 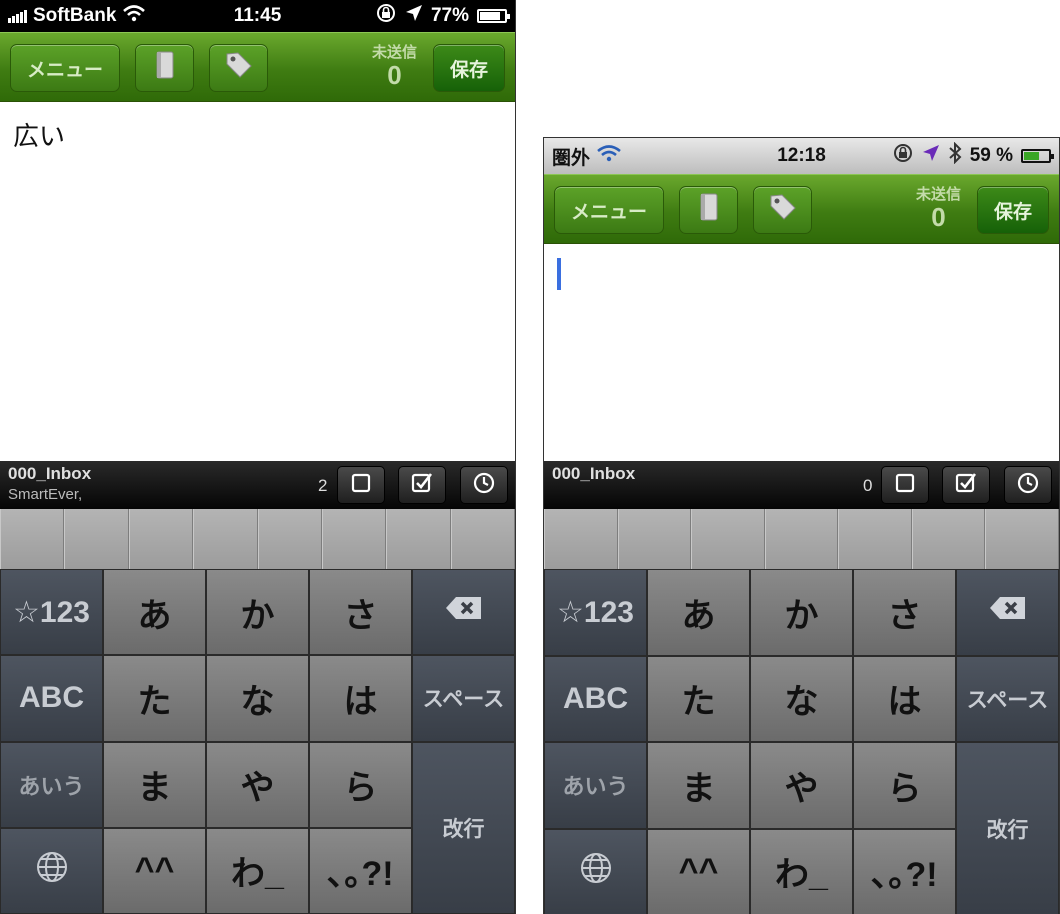 What do you see at coordinates (257, 485) in the screenshot?
I see `note-info-bar: 000_Inbox SmartEver, 2` at bounding box center [257, 485].